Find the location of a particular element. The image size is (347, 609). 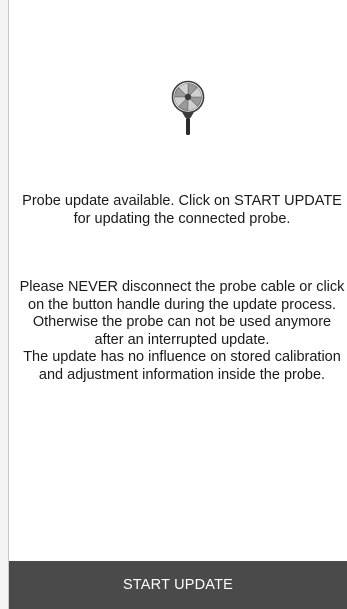

message-line: for updating the connected probe. is located at coordinates (182, 218).